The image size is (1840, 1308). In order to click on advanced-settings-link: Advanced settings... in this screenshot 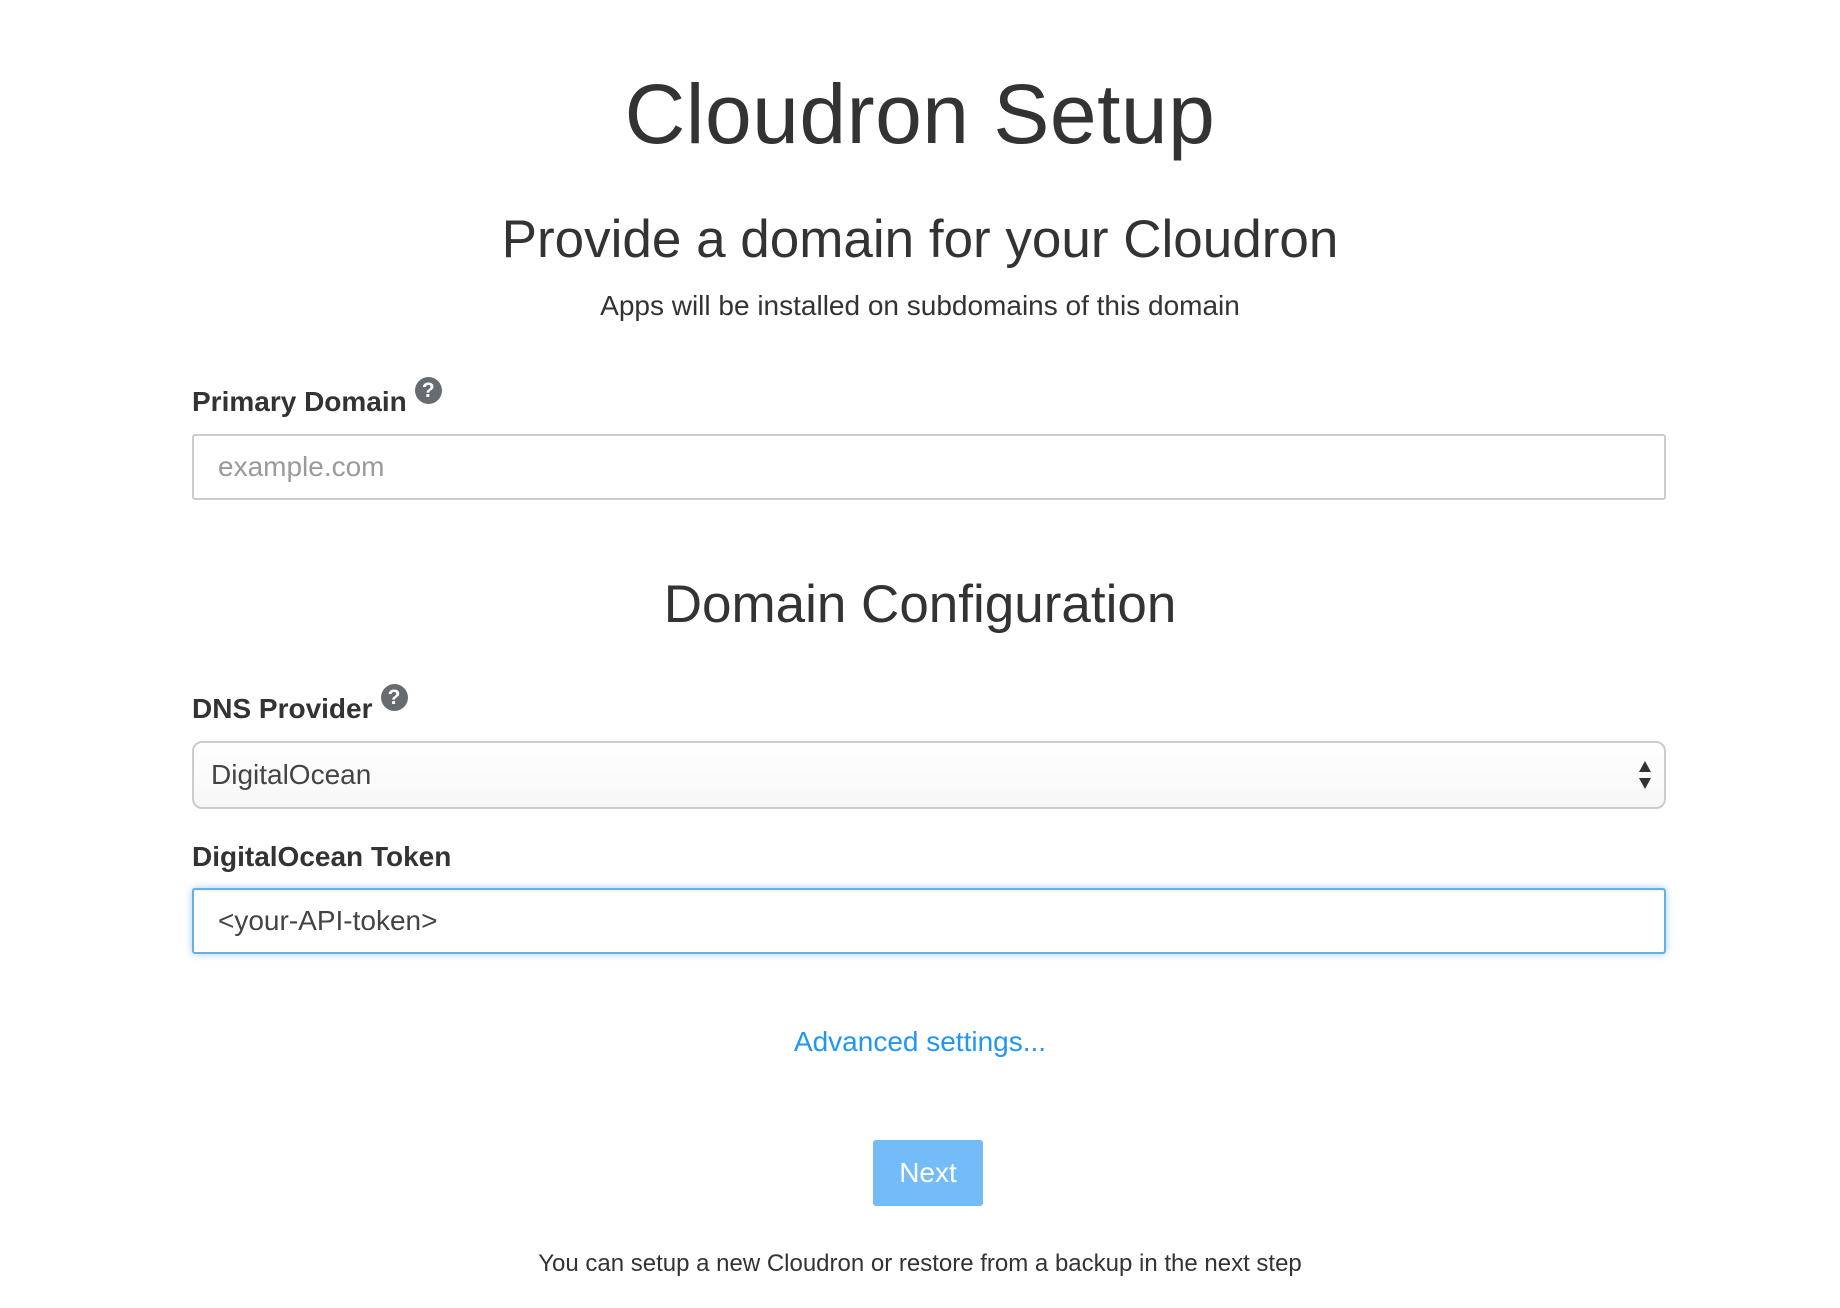, I will do `click(920, 1041)`.